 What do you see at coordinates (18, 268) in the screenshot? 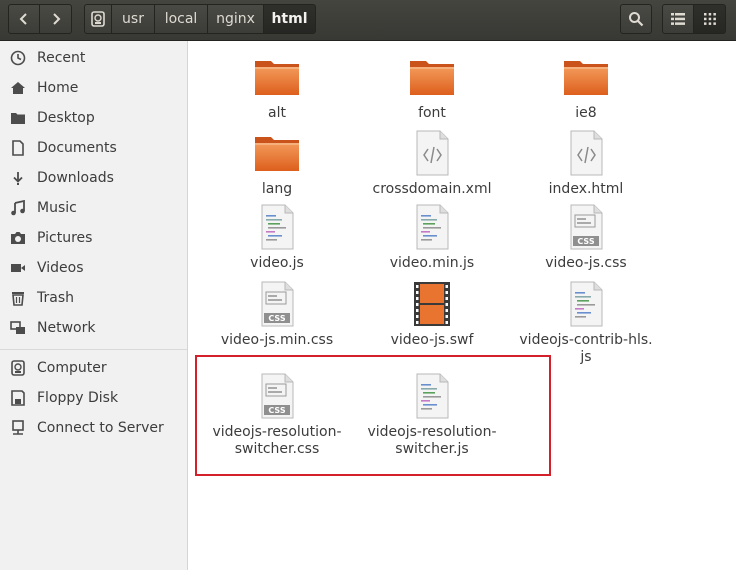
I see `video-icon` at bounding box center [18, 268].